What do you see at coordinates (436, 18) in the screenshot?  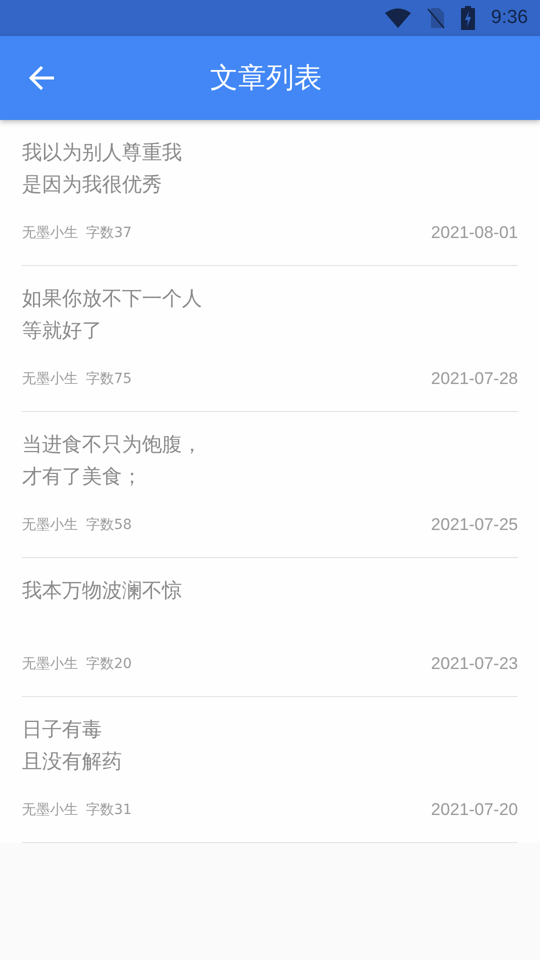 I see `no-sim-icon` at bounding box center [436, 18].